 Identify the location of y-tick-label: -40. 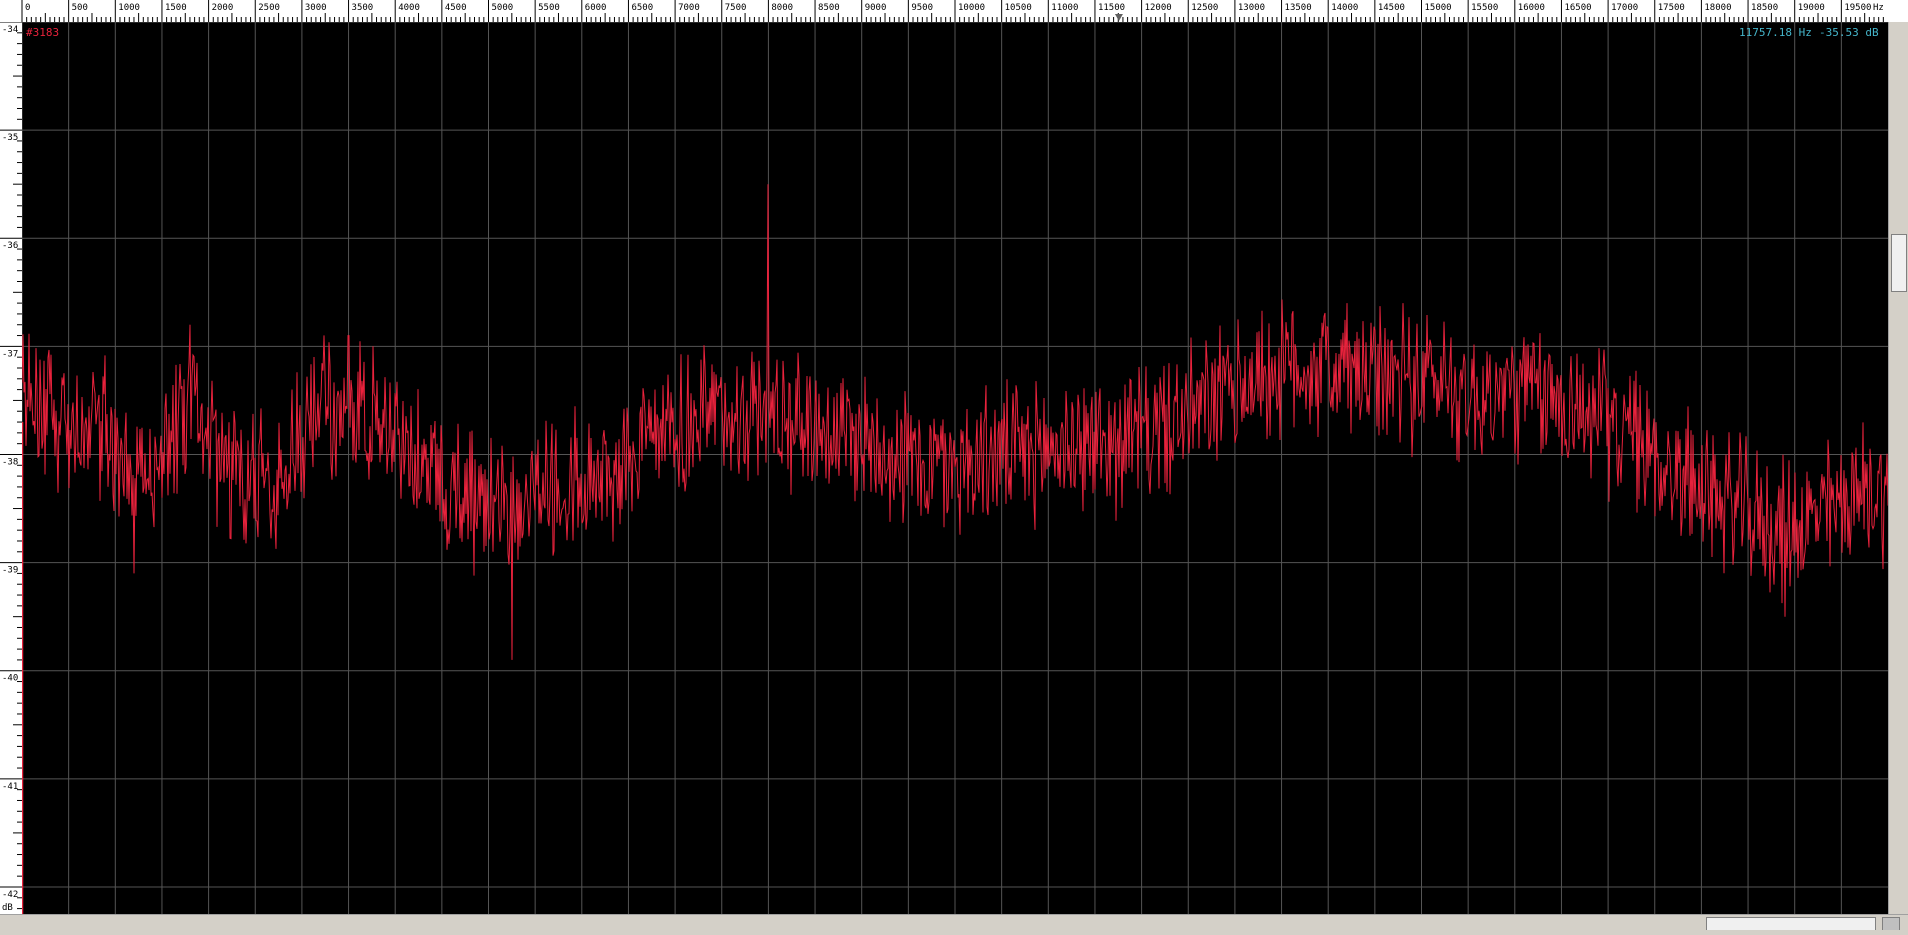
(10, 679).